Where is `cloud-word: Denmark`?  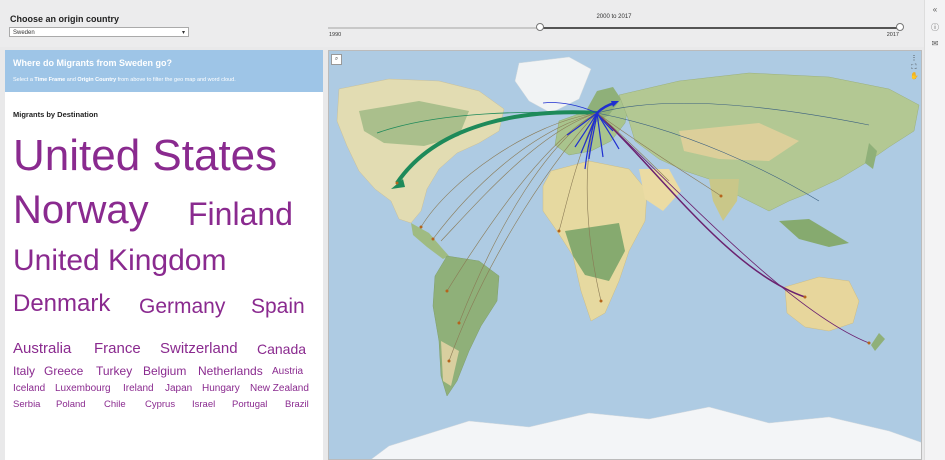 cloud-word: Denmark is located at coordinates (61, 304).